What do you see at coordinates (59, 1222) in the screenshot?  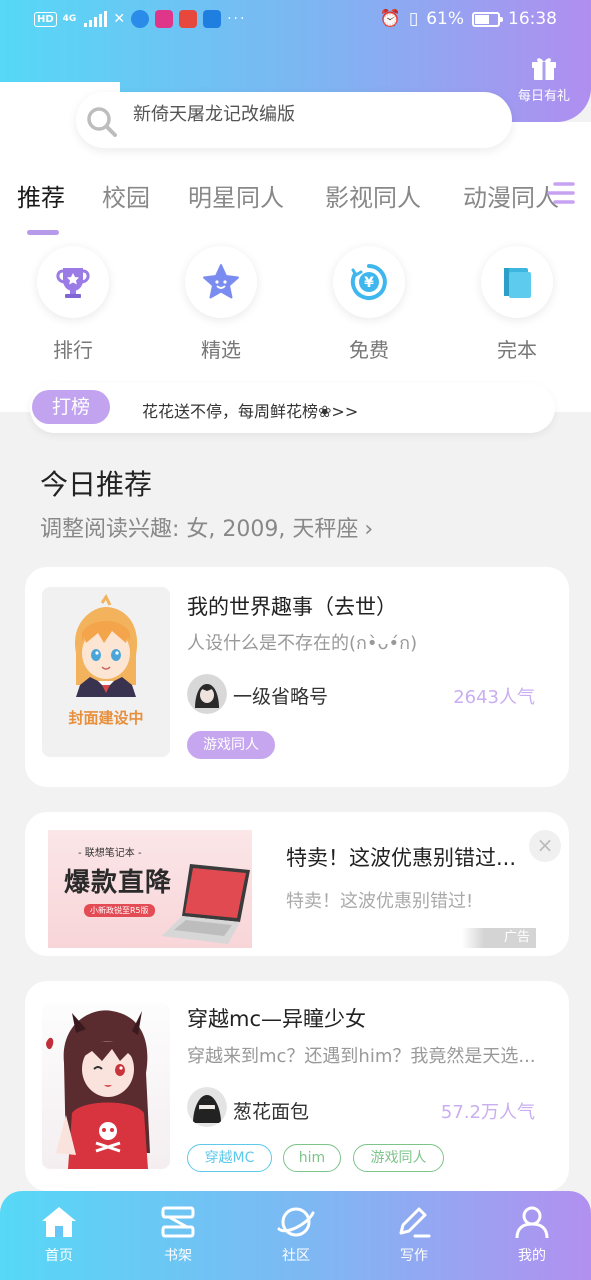 I see `home-icon` at bounding box center [59, 1222].